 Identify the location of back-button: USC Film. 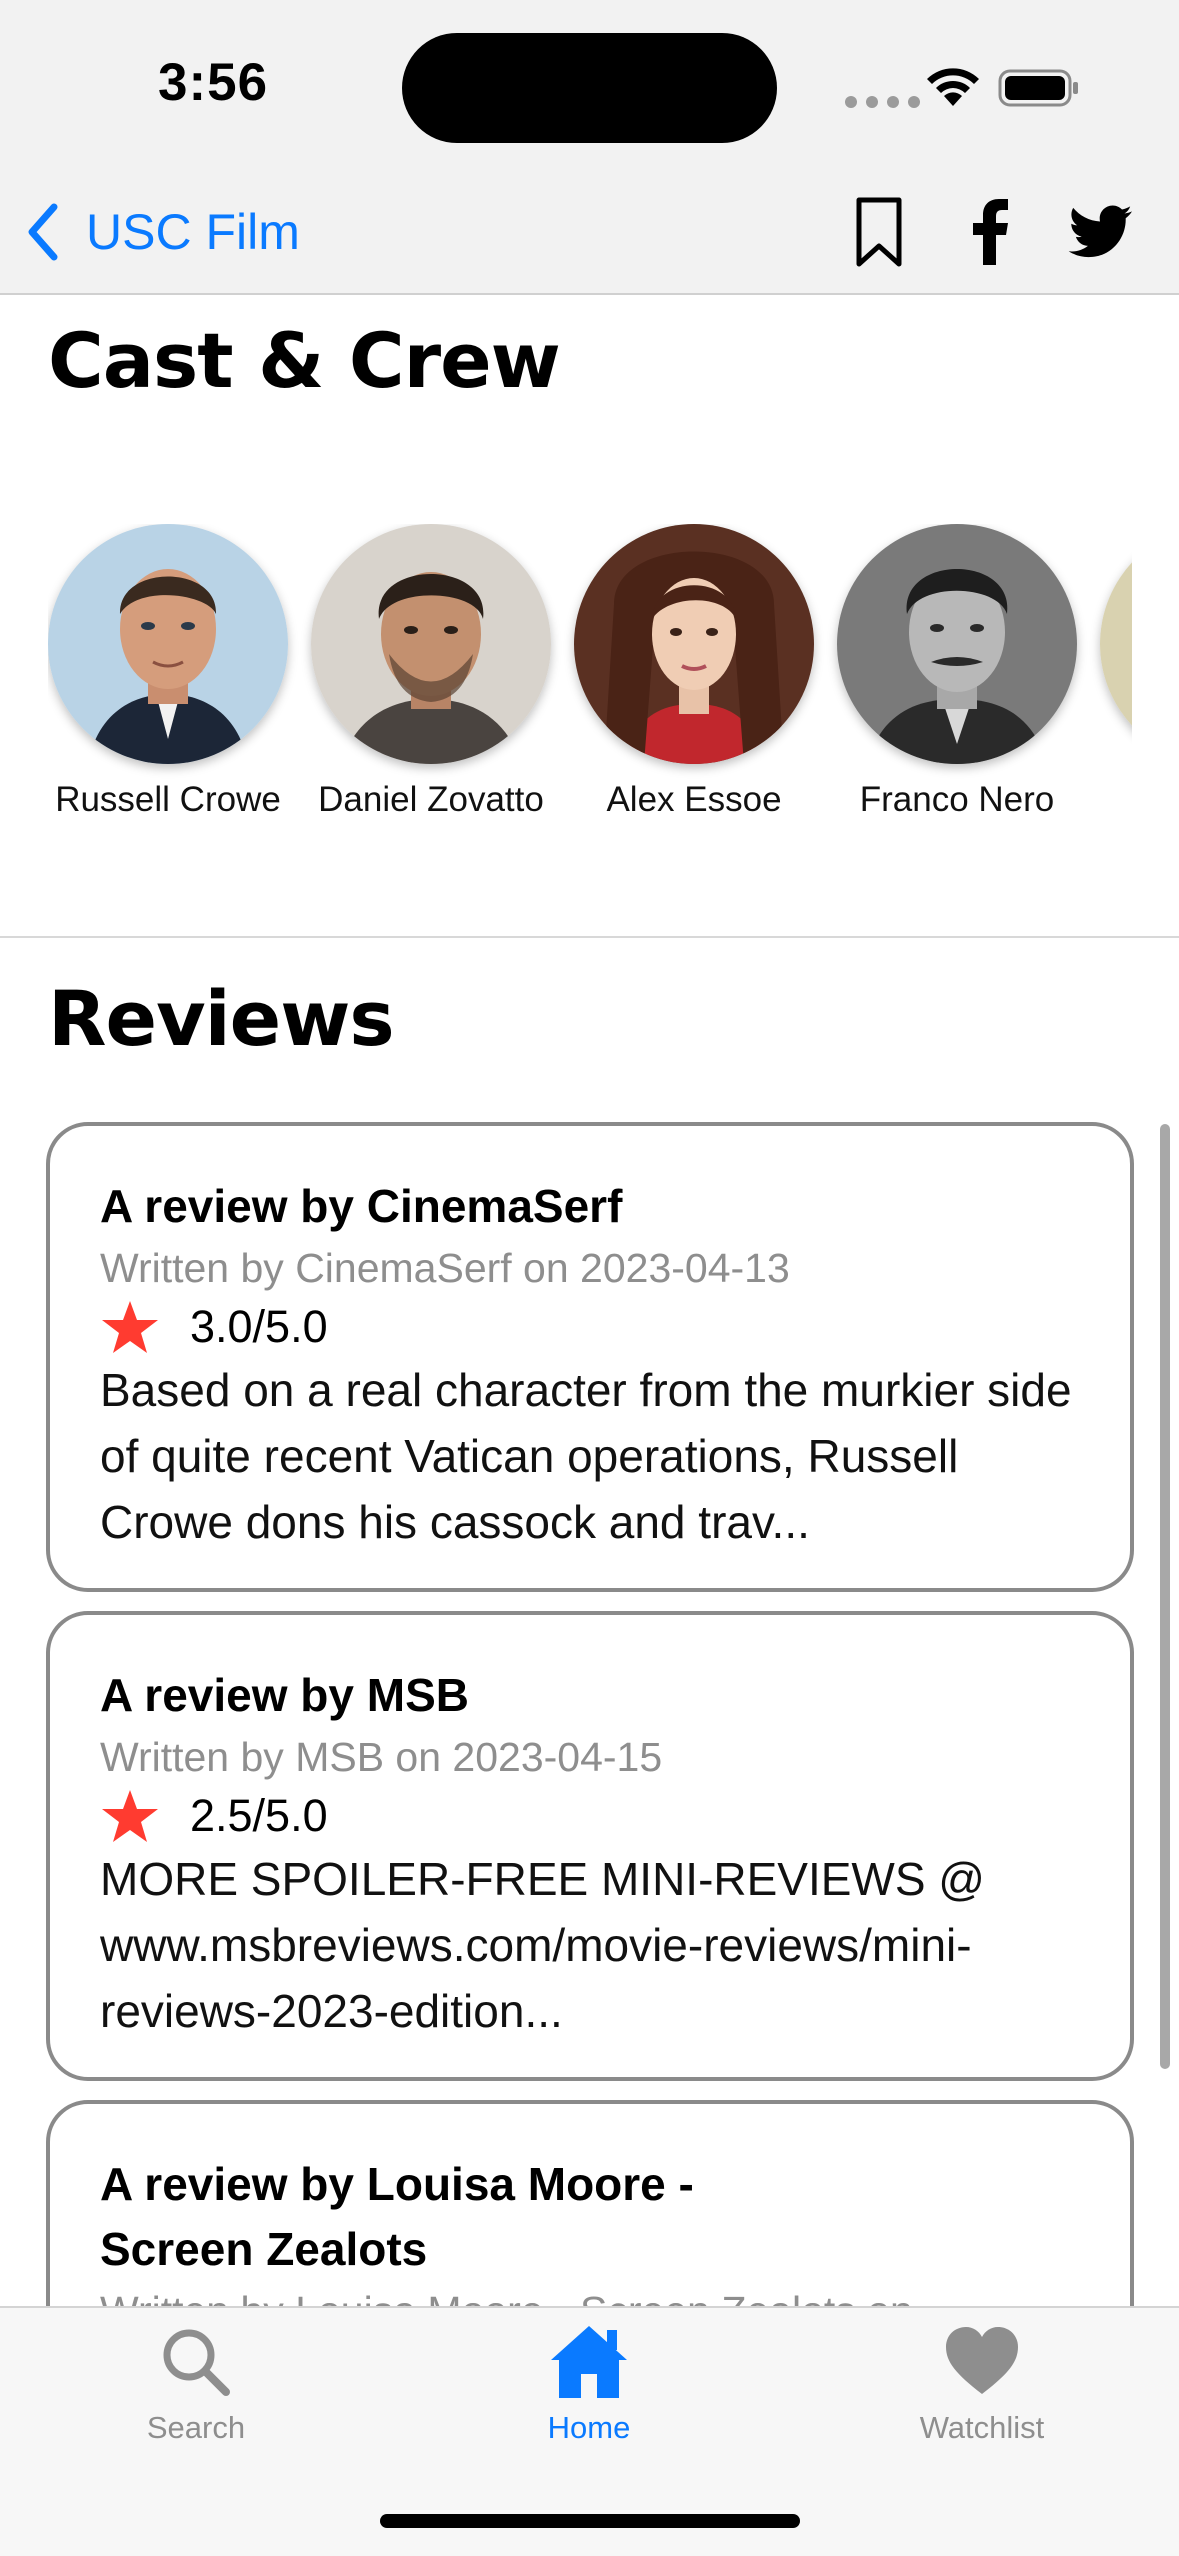
(162, 232).